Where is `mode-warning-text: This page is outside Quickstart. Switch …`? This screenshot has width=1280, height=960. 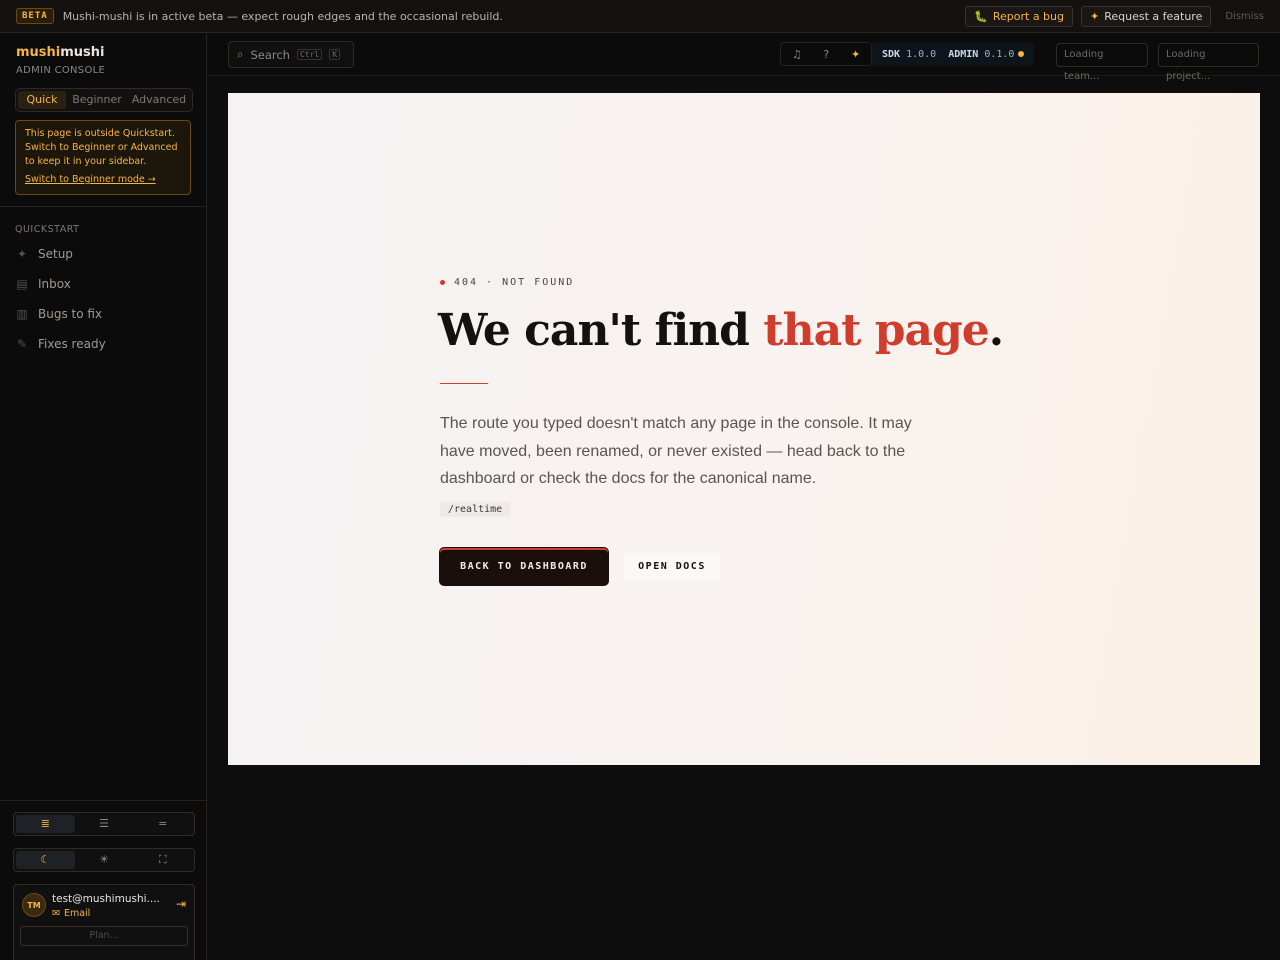
mode-warning-text: This page is outside Quickstart. Switch … is located at coordinates (101, 147).